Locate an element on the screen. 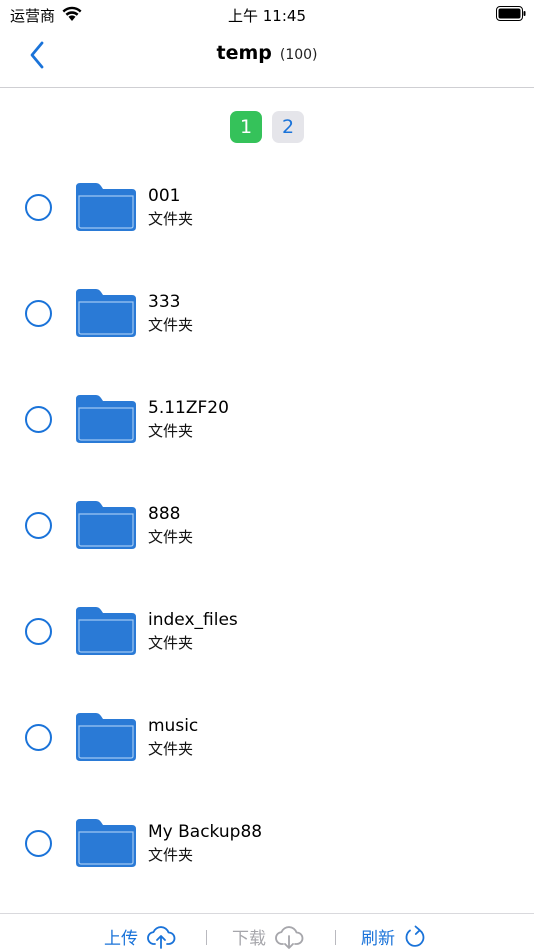 The width and height of the screenshot is (534, 950). cloud-upload-icon is located at coordinates (161, 937).